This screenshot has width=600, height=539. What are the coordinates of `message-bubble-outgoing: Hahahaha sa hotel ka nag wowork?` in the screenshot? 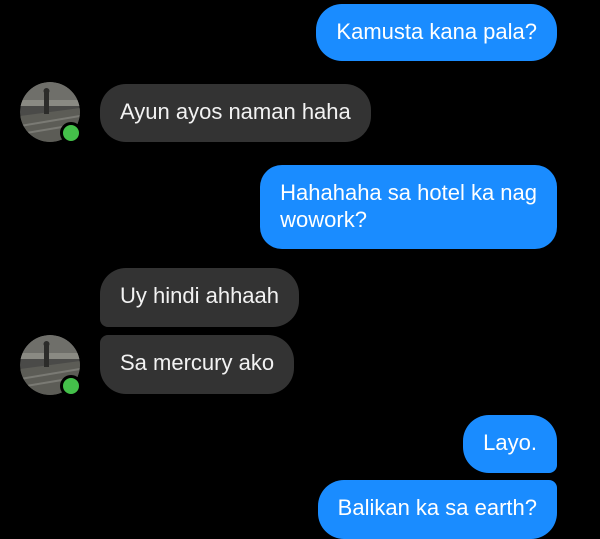 It's located at (408, 207).